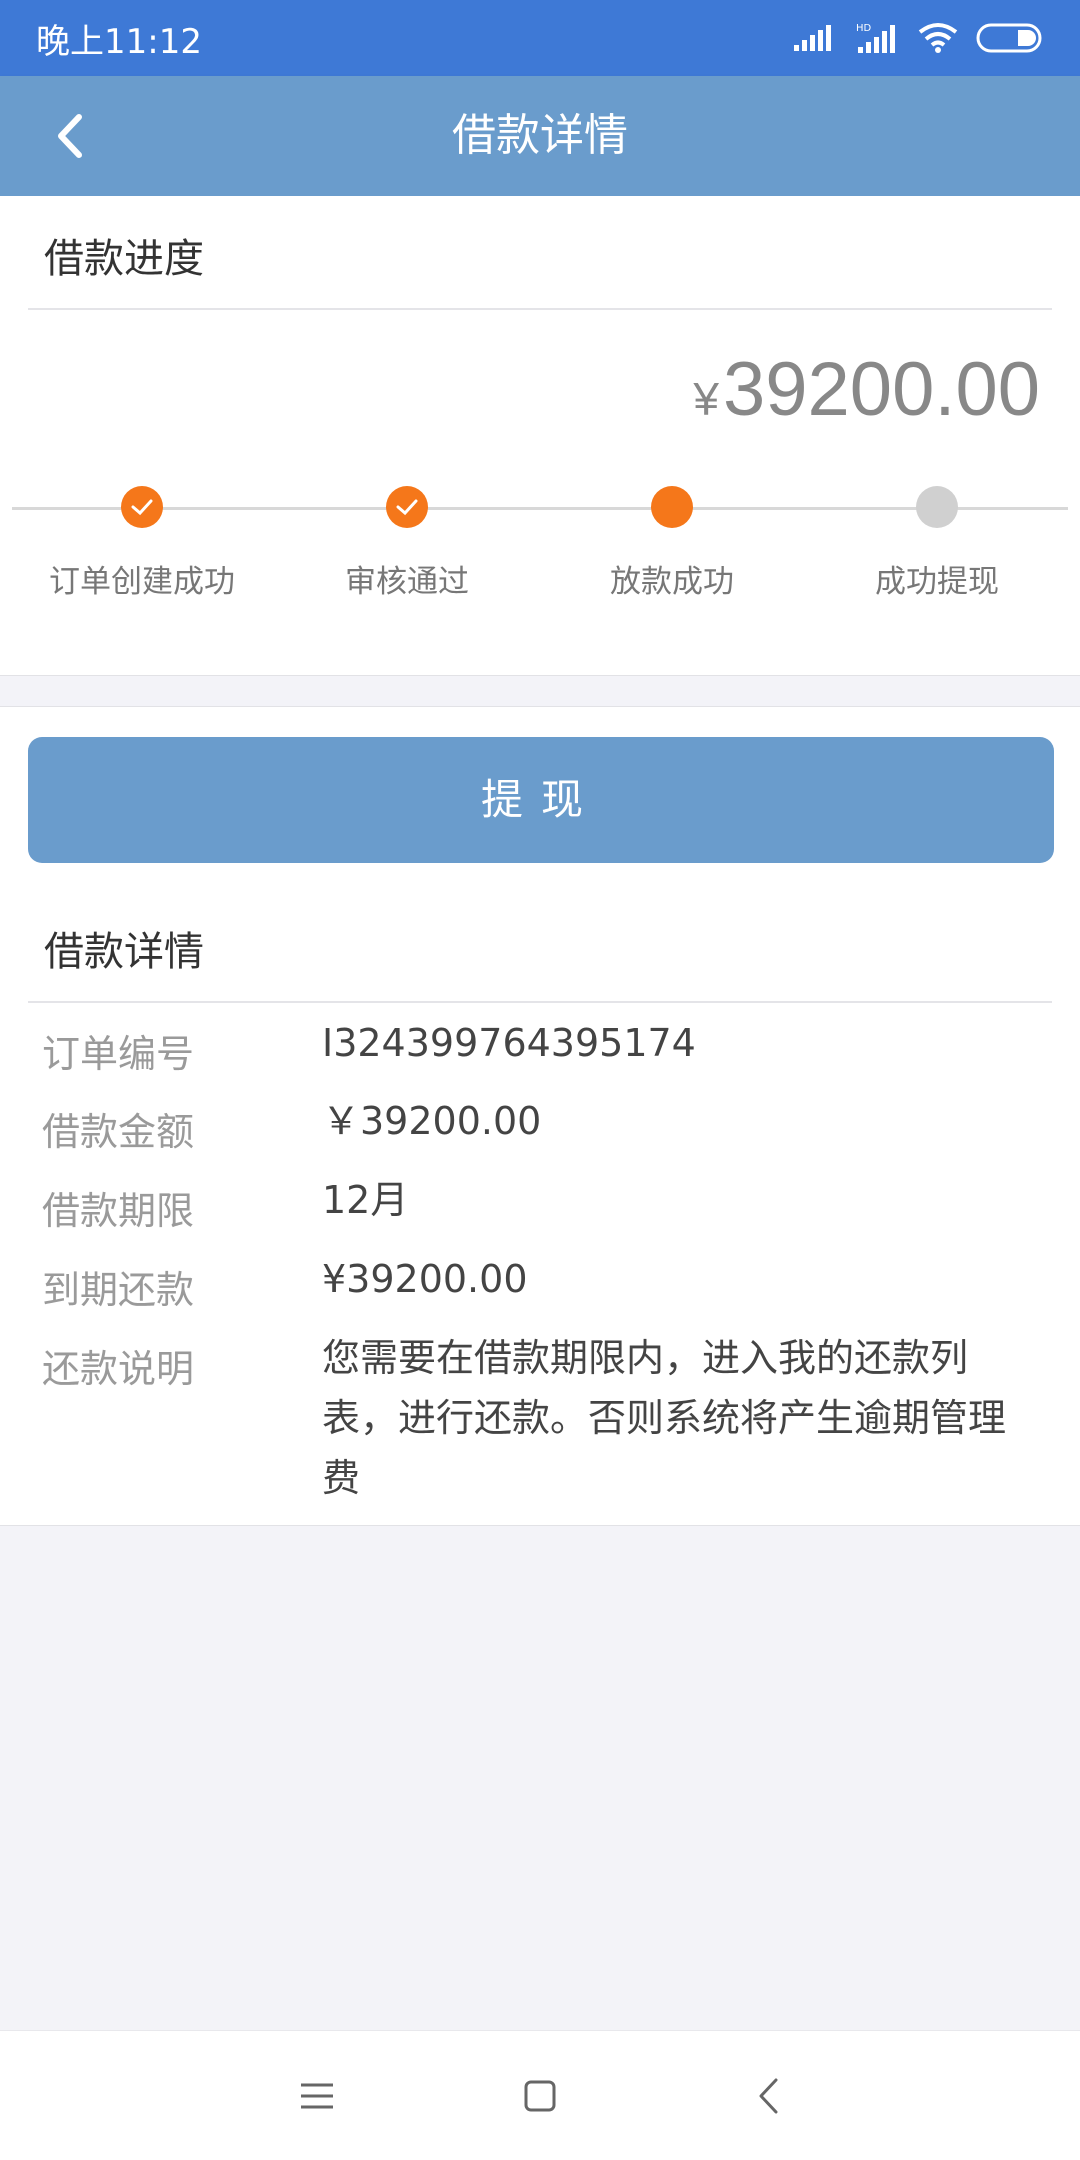 This screenshot has height=2160, width=1080. What do you see at coordinates (672, 507) in the screenshot?
I see `active-step-dot` at bounding box center [672, 507].